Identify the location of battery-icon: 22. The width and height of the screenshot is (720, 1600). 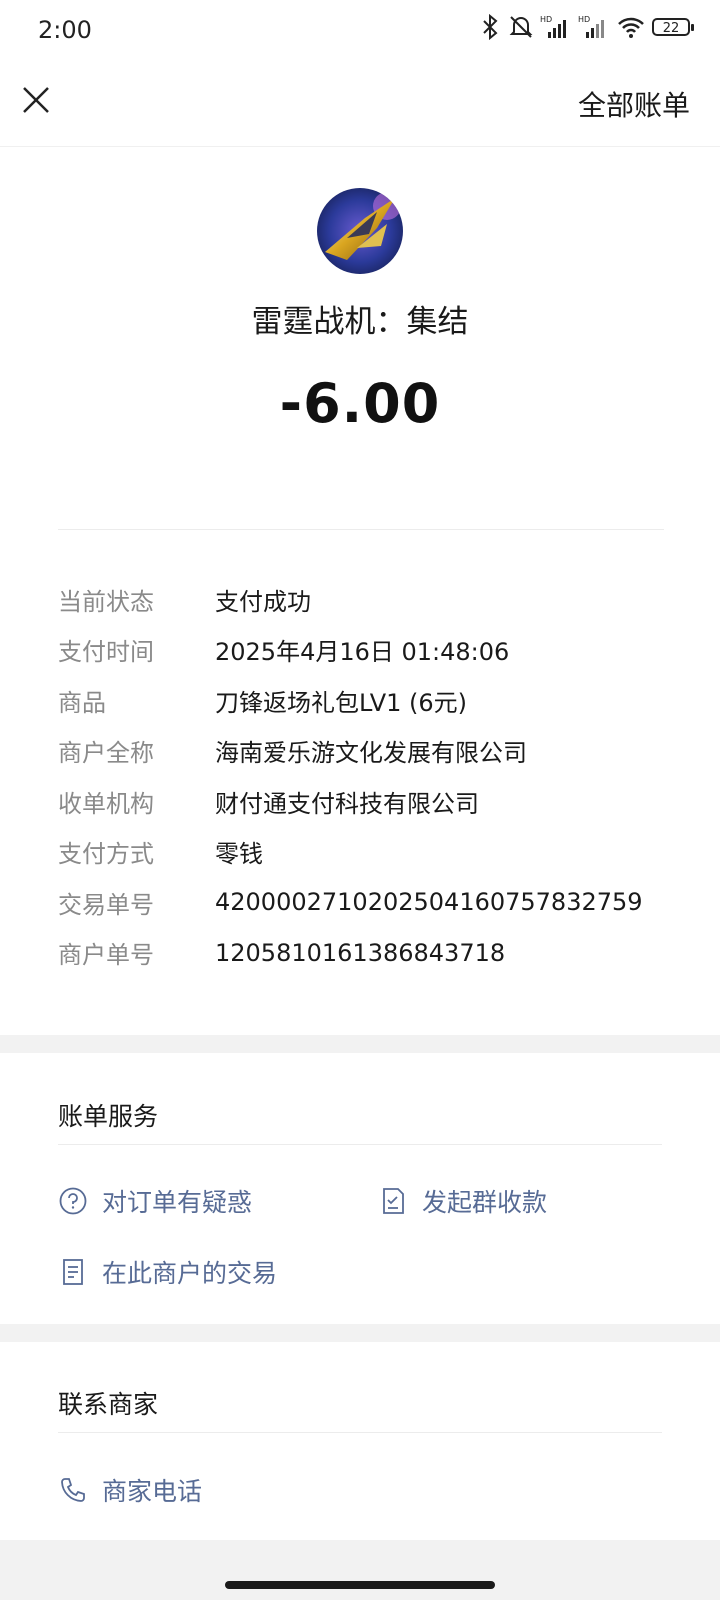
(673, 27).